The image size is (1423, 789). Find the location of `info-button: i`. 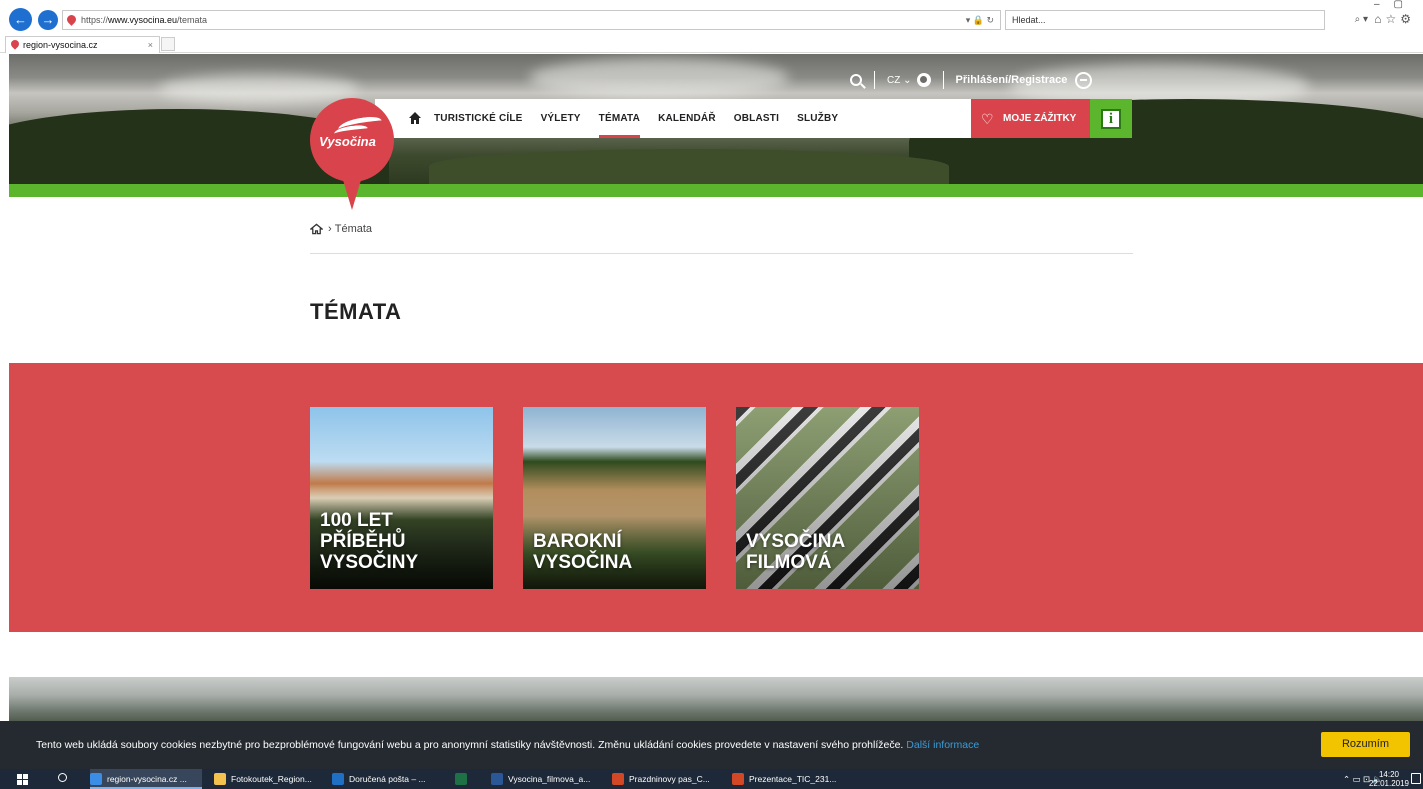

info-button: i is located at coordinates (1111, 118).